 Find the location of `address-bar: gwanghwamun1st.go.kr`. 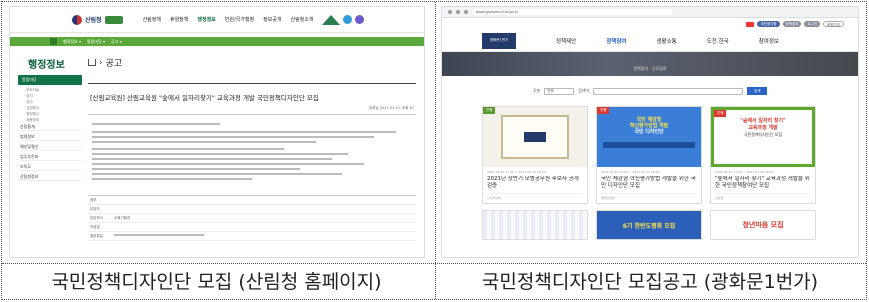

address-bar: gwanghwamun1st.go.kr is located at coordinates (572, 12).